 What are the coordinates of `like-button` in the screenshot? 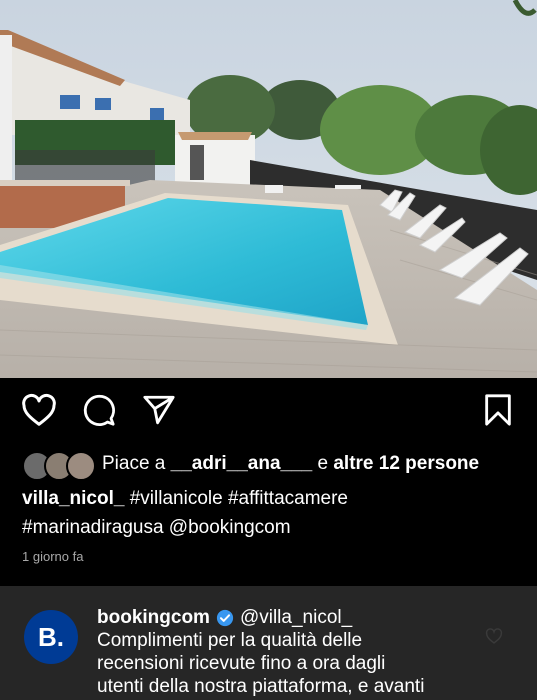 It's located at (39, 410).